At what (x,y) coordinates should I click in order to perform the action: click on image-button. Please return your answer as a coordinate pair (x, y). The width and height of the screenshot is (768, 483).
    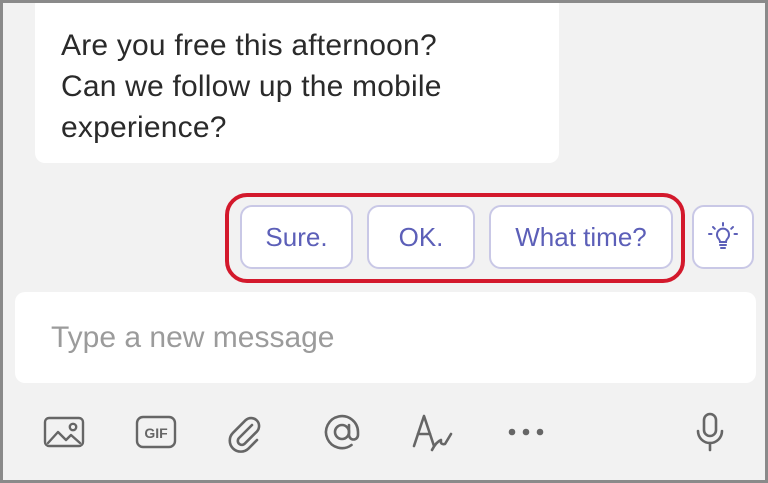
    Looking at the image, I should click on (64, 432).